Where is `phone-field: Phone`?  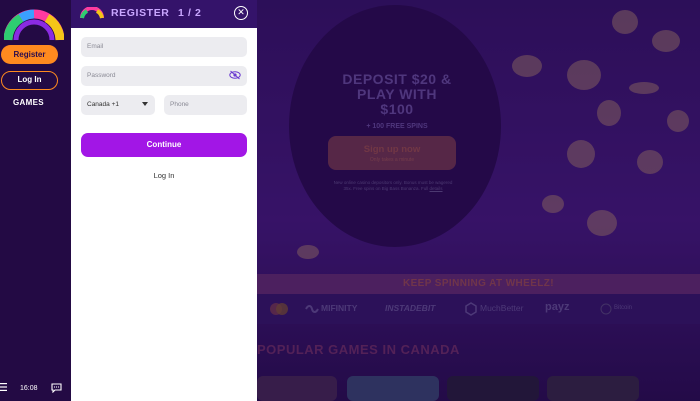
phone-field: Phone is located at coordinates (205, 105).